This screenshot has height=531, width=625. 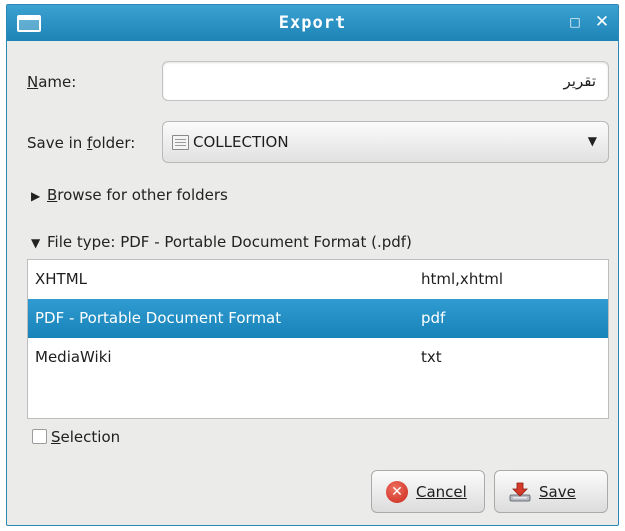 What do you see at coordinates (431, 357) in the screenshot?
I see `file-type-extension: txt` at bounding box center [431, 357].